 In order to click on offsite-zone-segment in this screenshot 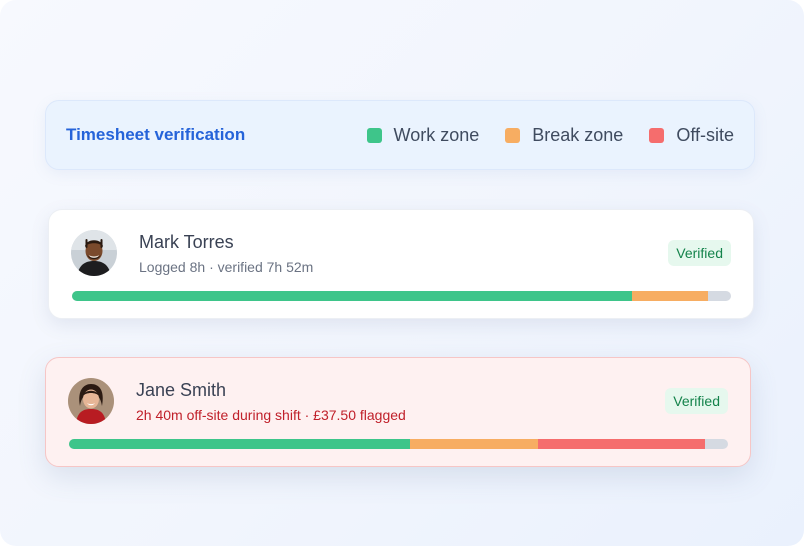, I will do `click(621, 444)`.